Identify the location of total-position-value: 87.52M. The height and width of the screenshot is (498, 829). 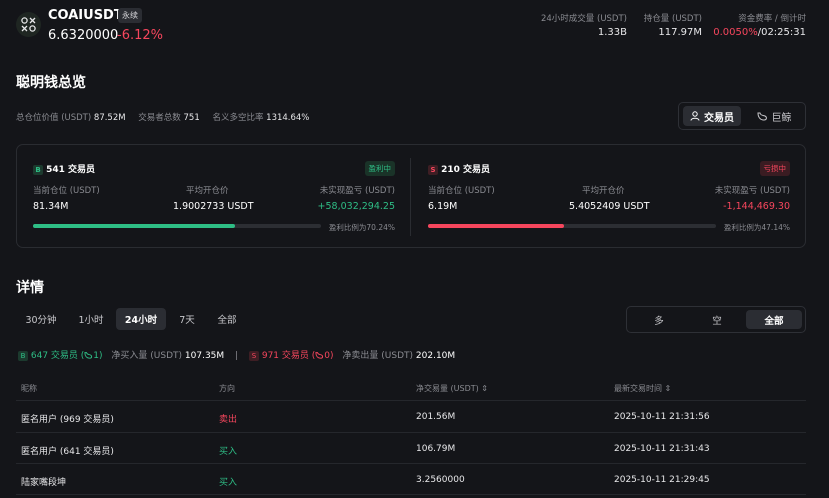
(109, 118).